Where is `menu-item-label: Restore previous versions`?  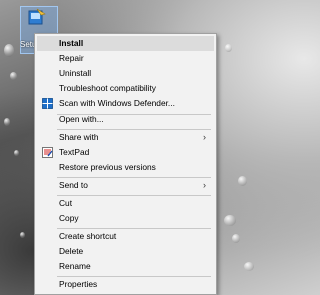 menu-item-label: Restore previous versions is located at coordinates (107, 167).